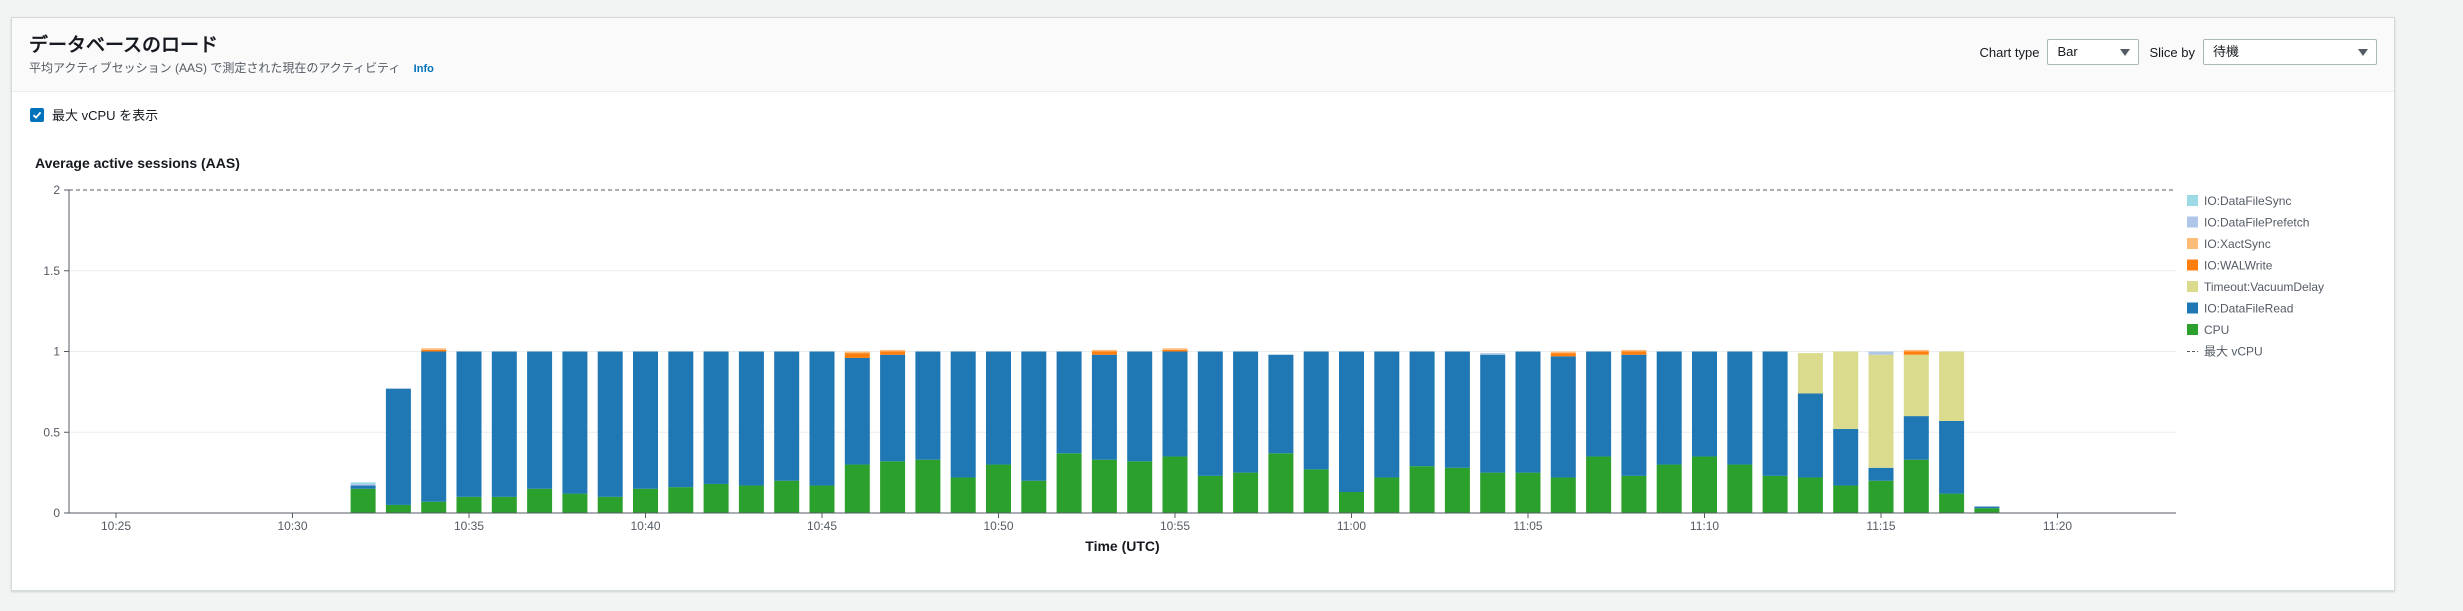 This screenshot has width=2463, height=611. Describe the element at coordinates (2237, 244) in the screenshot. I see `legend-label: IO:XactSync` at that location.